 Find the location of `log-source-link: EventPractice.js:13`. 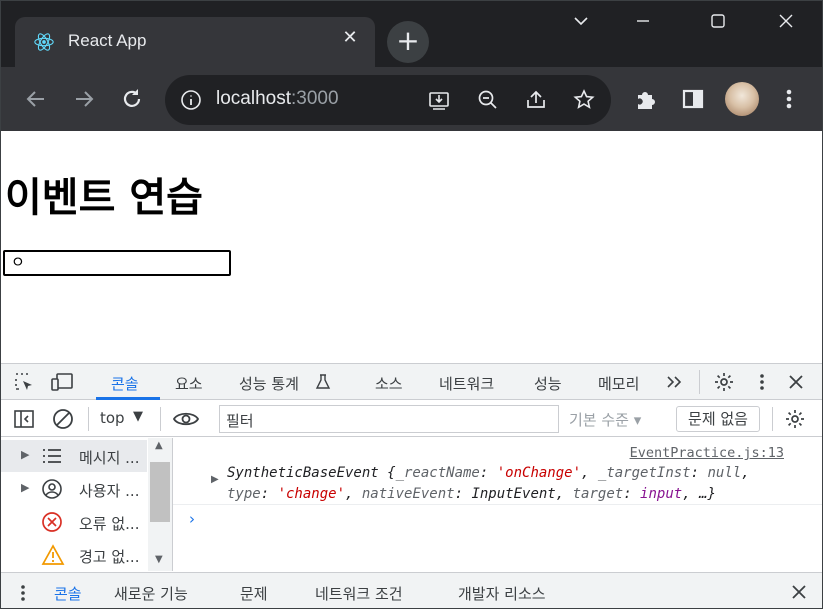

log-source-link: EventPractice.js:13 is located at coordinates (707, 453).